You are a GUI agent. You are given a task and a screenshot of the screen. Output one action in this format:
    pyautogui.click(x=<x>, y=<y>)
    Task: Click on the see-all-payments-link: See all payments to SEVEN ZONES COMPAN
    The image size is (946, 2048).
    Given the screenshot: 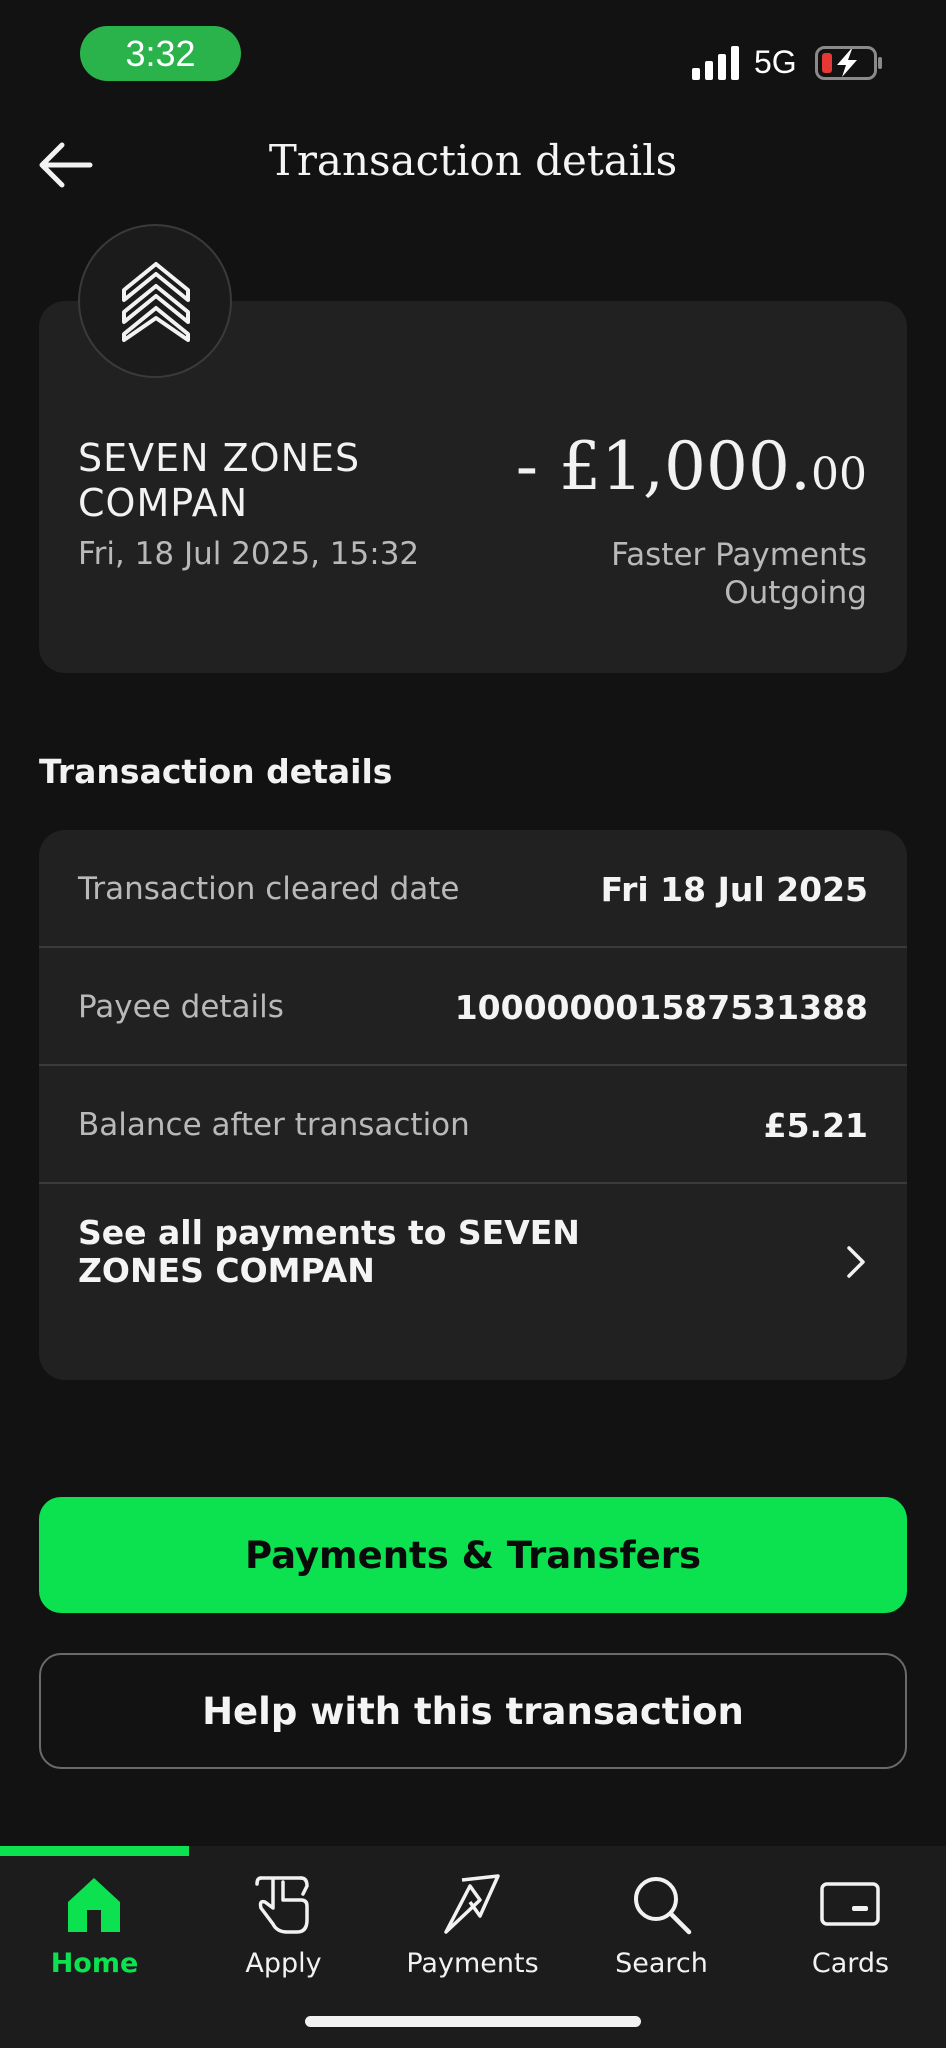 What is the action you would take?
    pyautogui.click(x=473, y=1264)
    